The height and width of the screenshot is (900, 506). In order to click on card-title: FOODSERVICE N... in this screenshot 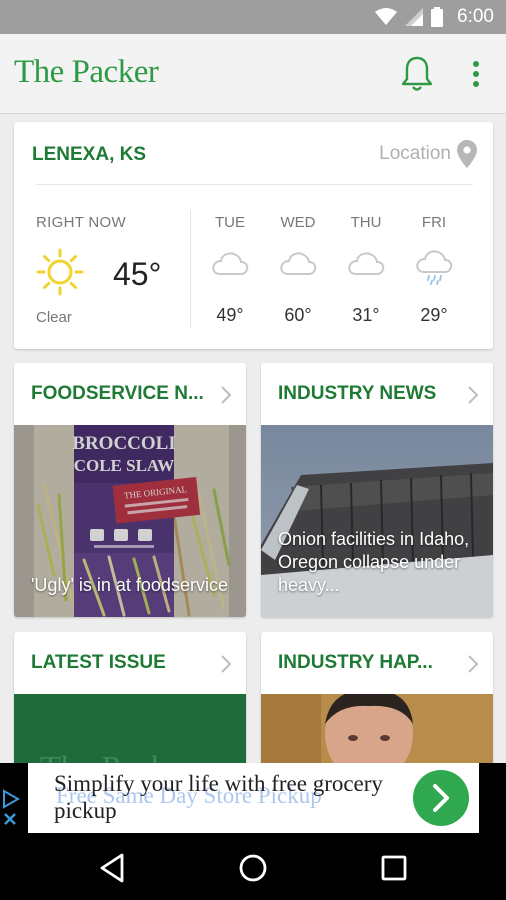, I will do `click(117, 393)`.